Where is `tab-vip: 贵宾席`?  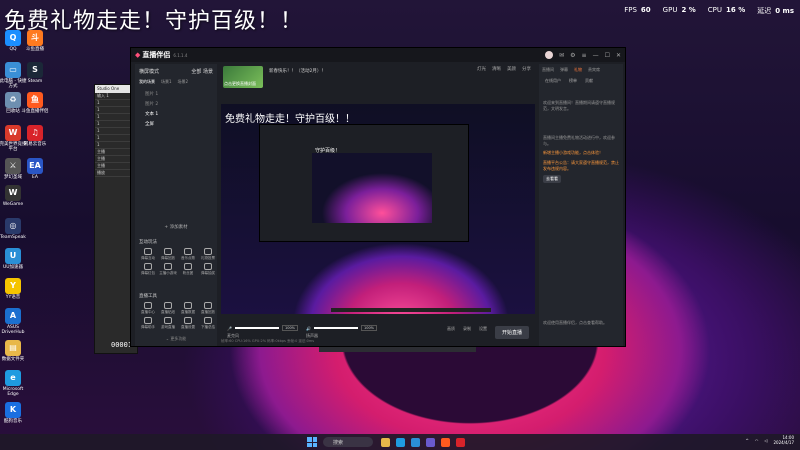
tab-vip: 贵宾席 is located at coordinates (594, 70).